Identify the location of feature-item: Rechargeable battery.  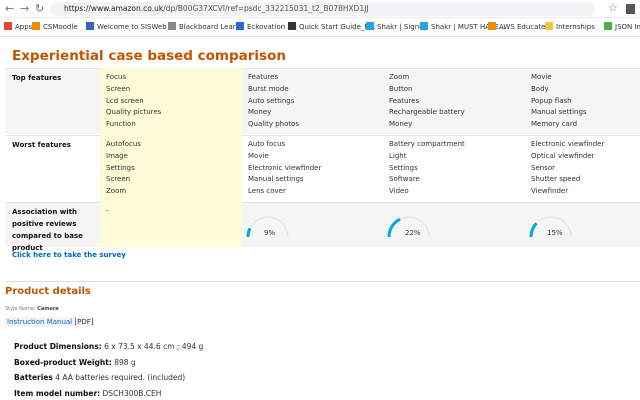
(427, 112).